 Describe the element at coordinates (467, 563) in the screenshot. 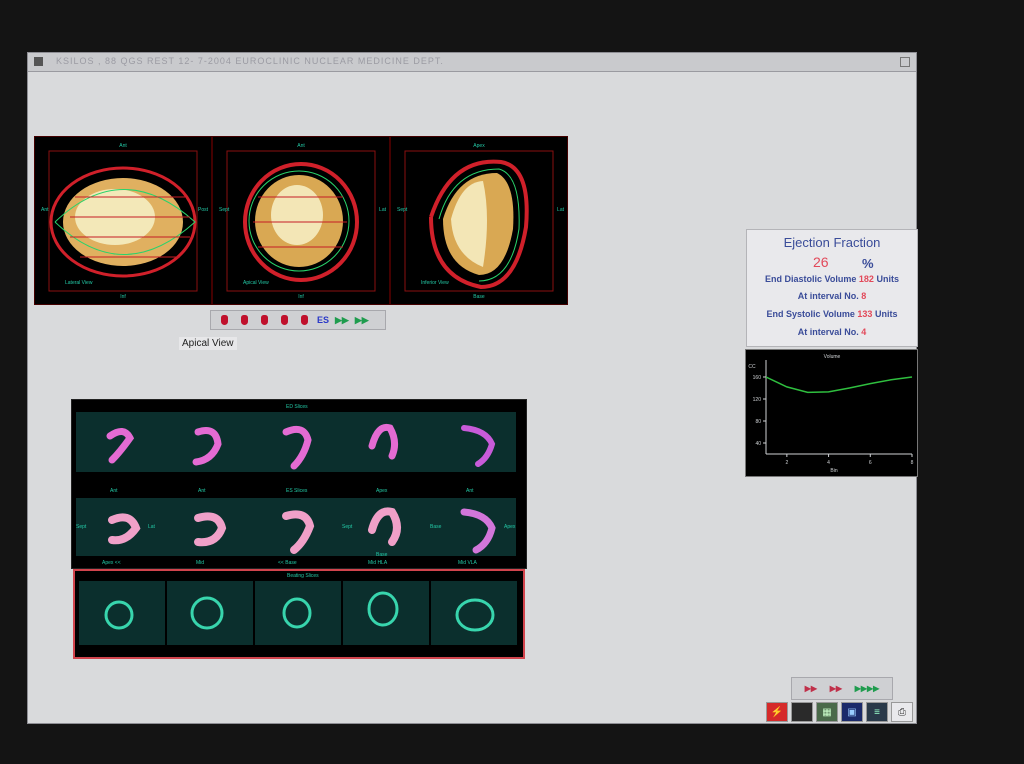

I see `slice-bottom-label: Mid VLA` at that location.